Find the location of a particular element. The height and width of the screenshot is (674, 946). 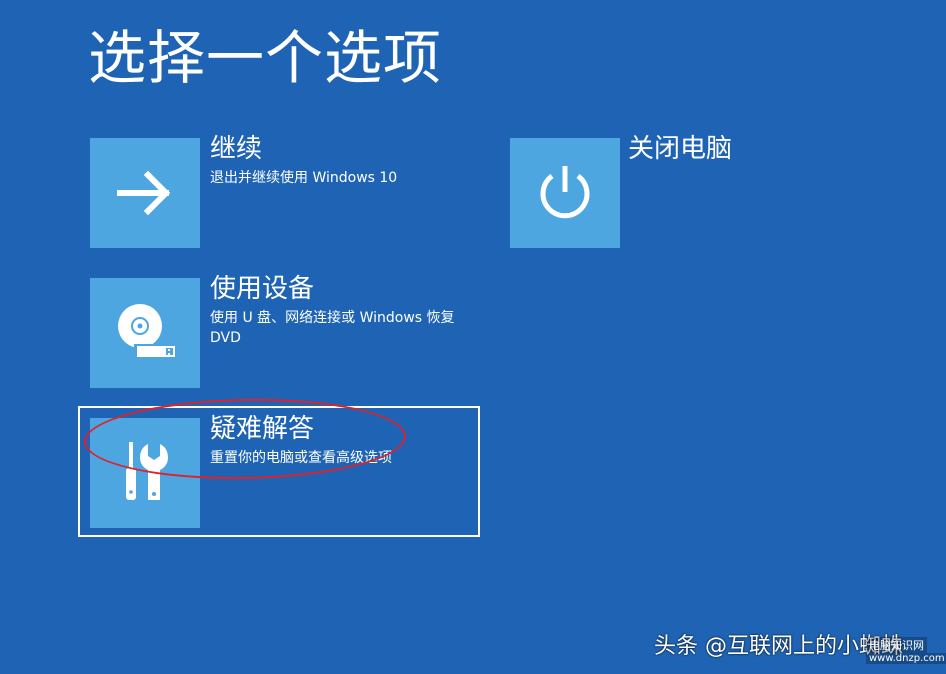

arrow-right-icon is located at coordinates (144, 193).